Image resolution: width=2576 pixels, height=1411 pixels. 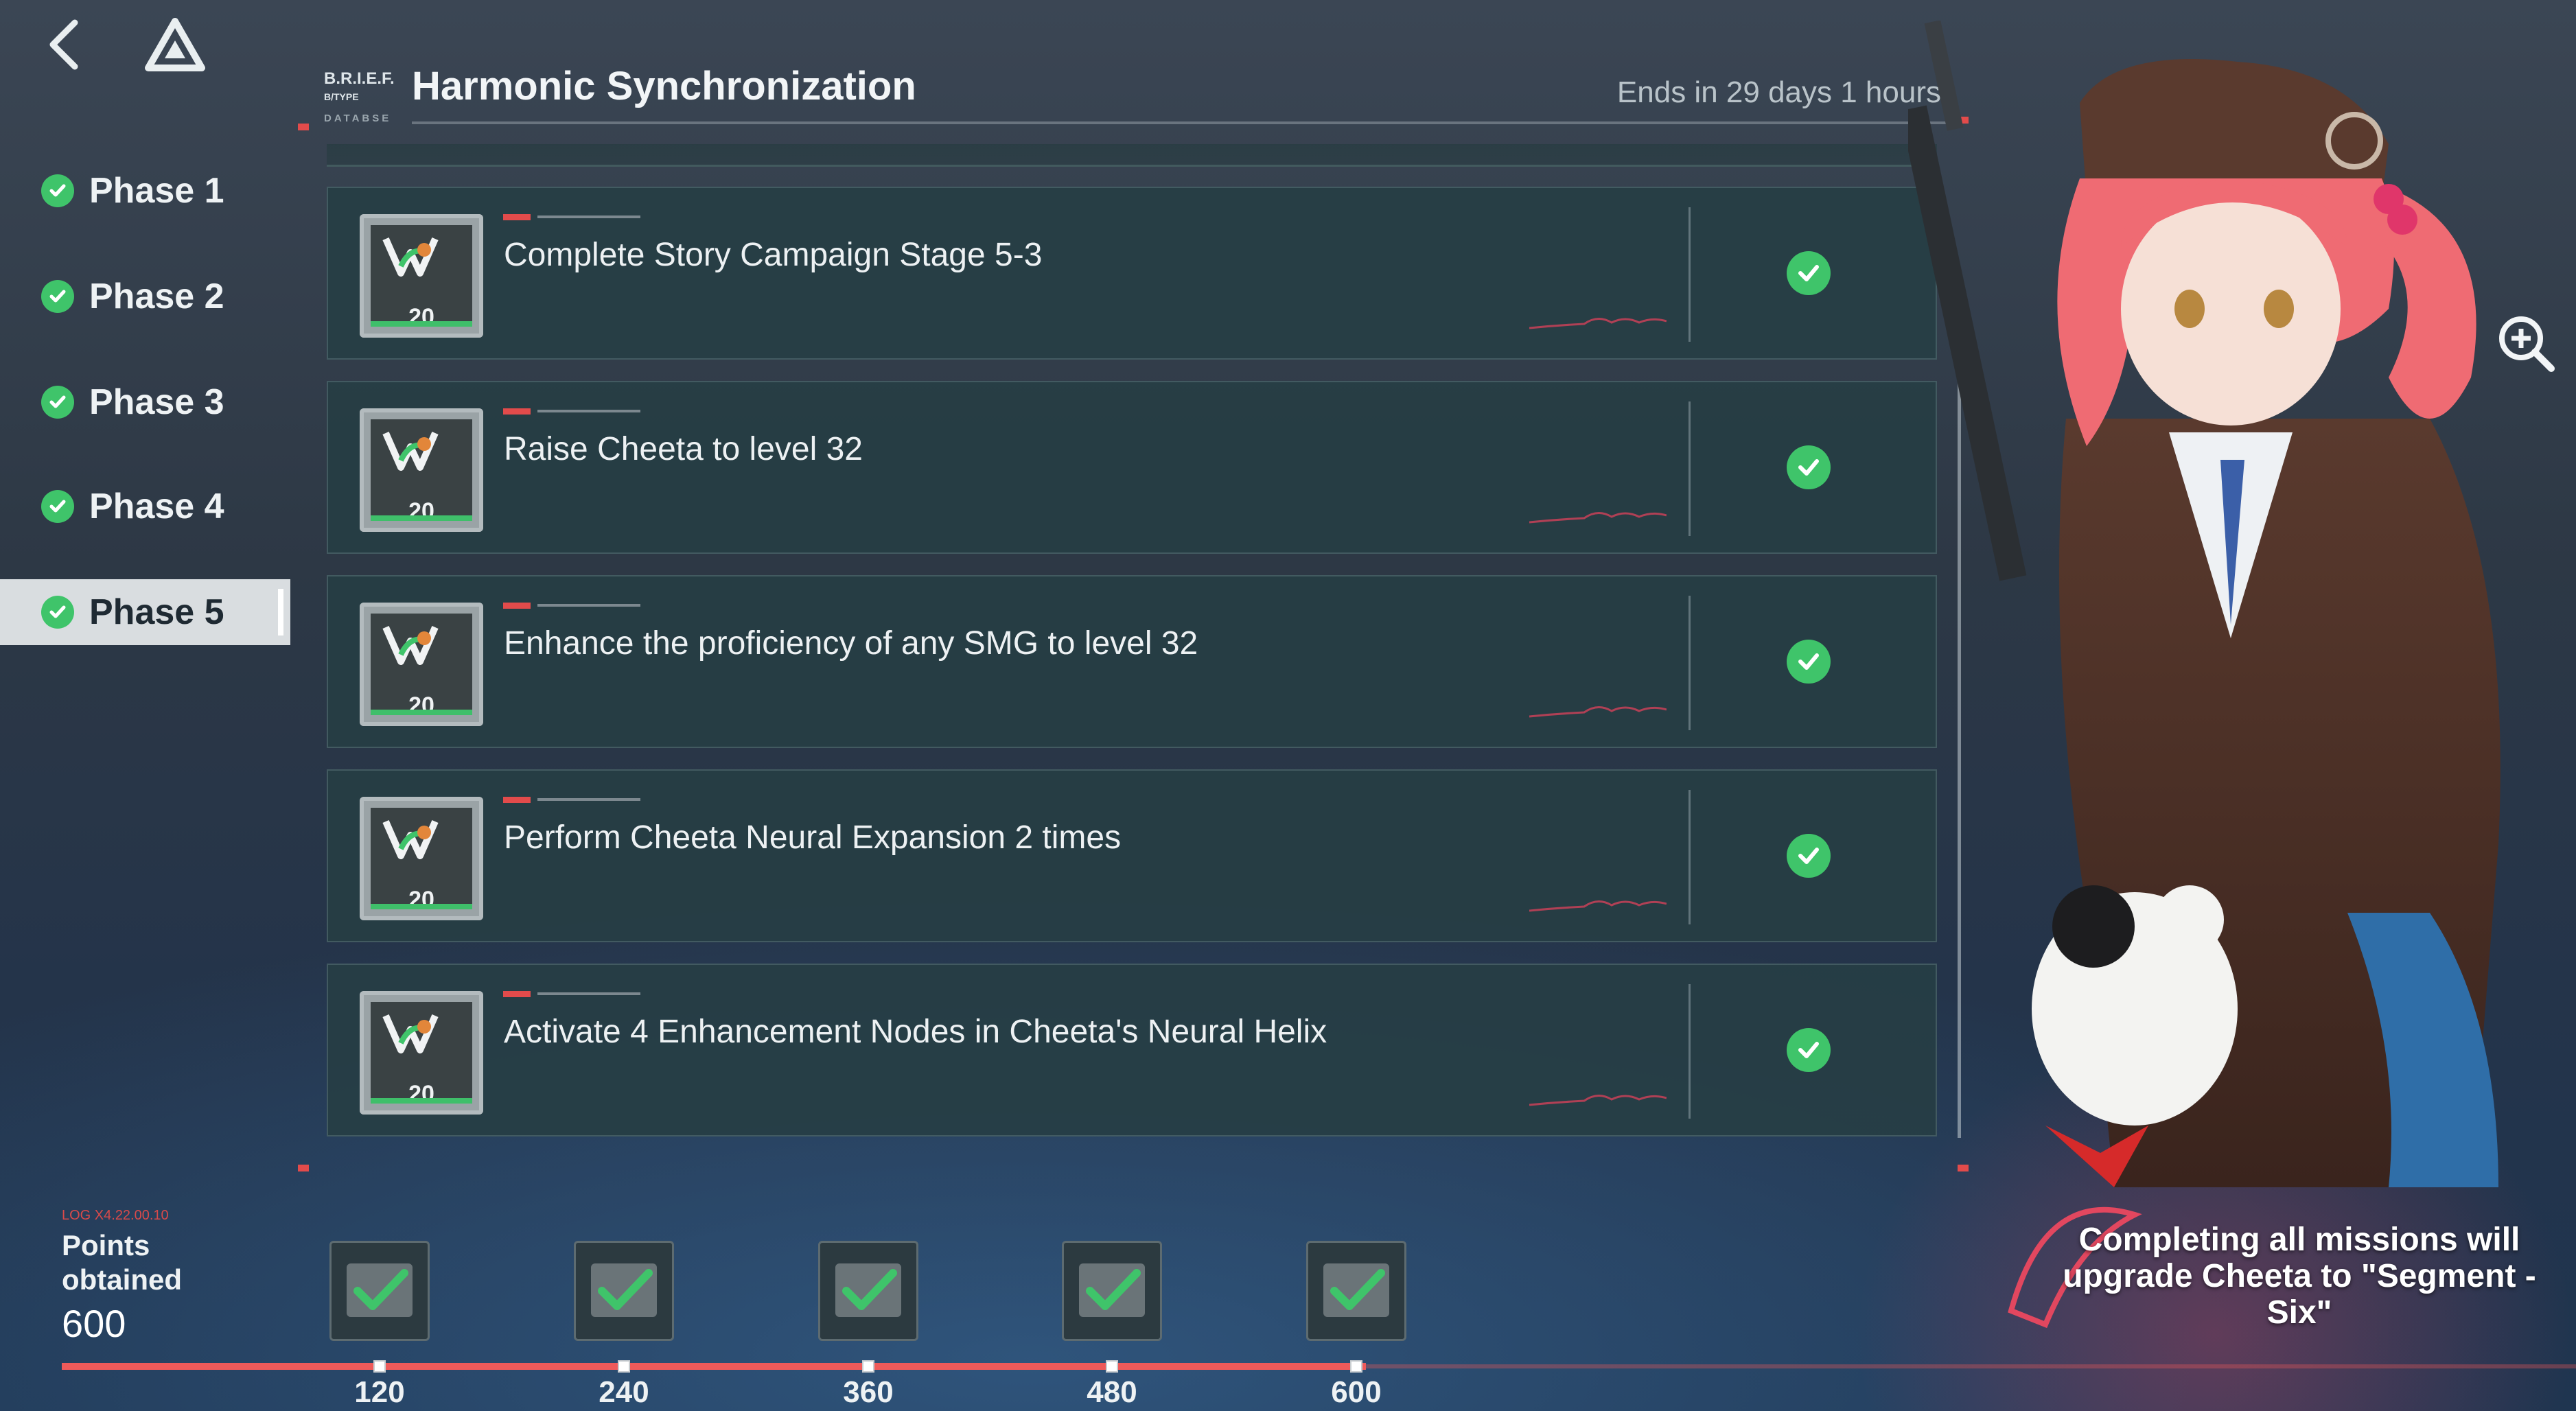 I want to click on mission-text: Raise Cheeta to level 32, so click(x=683, y=449).